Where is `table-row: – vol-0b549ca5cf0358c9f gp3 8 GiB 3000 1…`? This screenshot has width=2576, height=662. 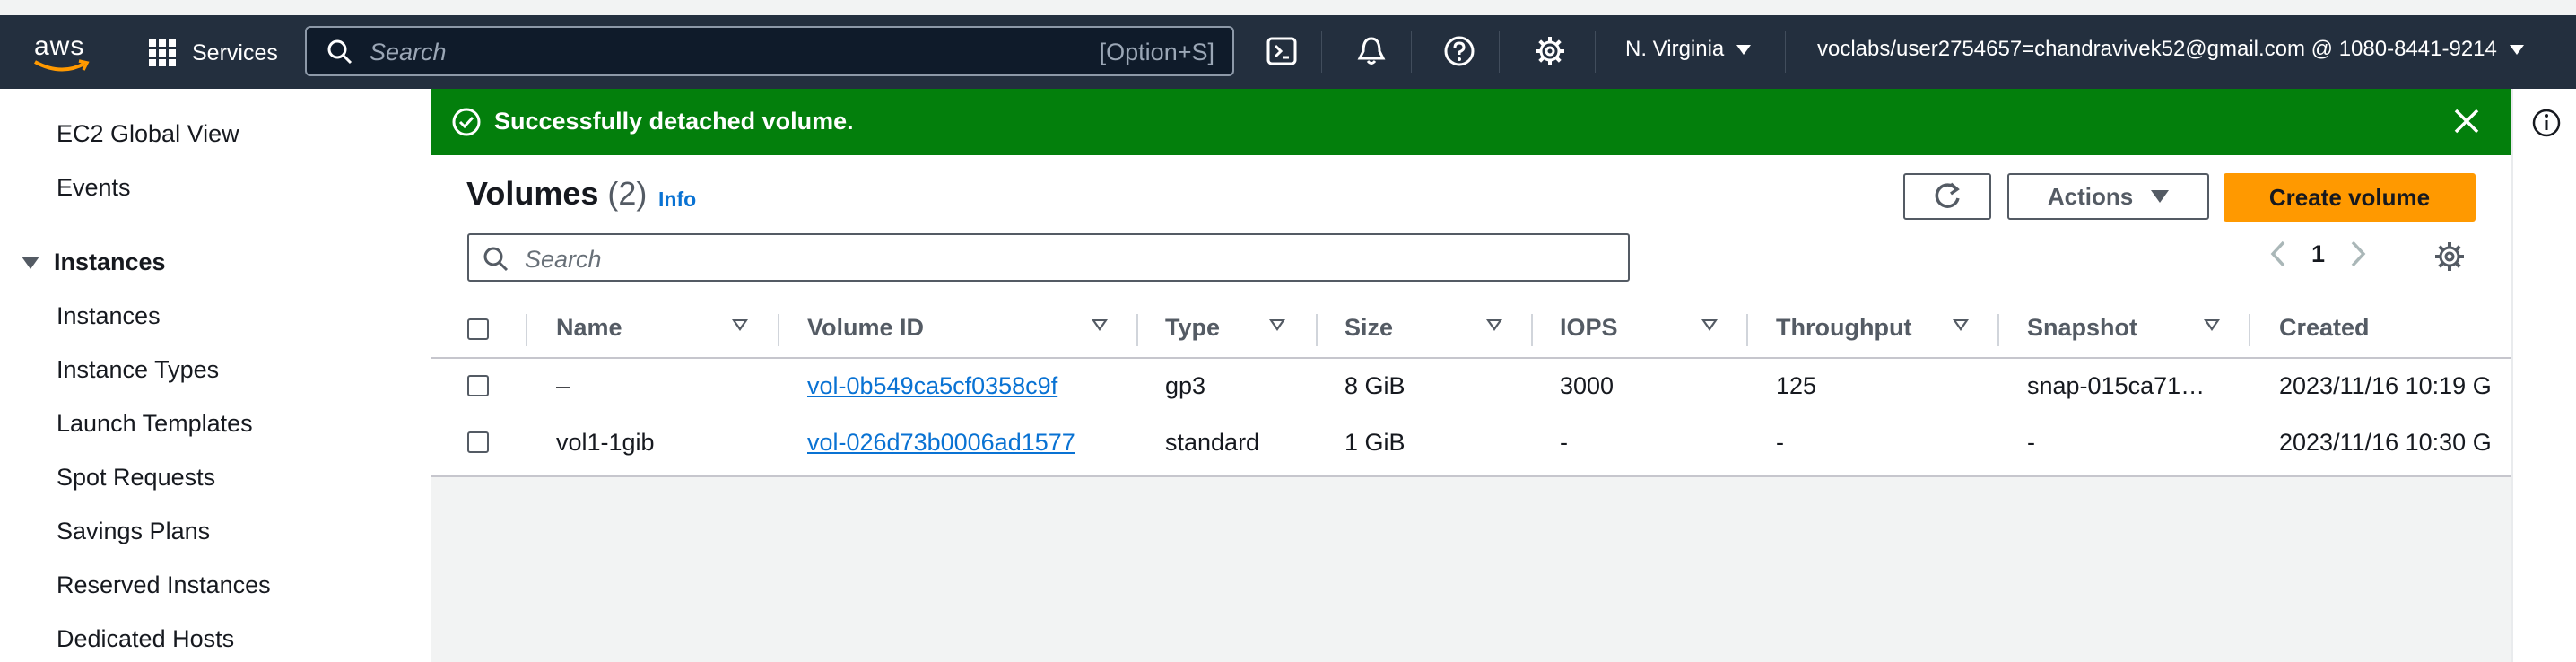
table-row: – vol-0b549ca5cf0358c9f gp3 8 GiB 3000 1… is located at coordinates (1471, 386).